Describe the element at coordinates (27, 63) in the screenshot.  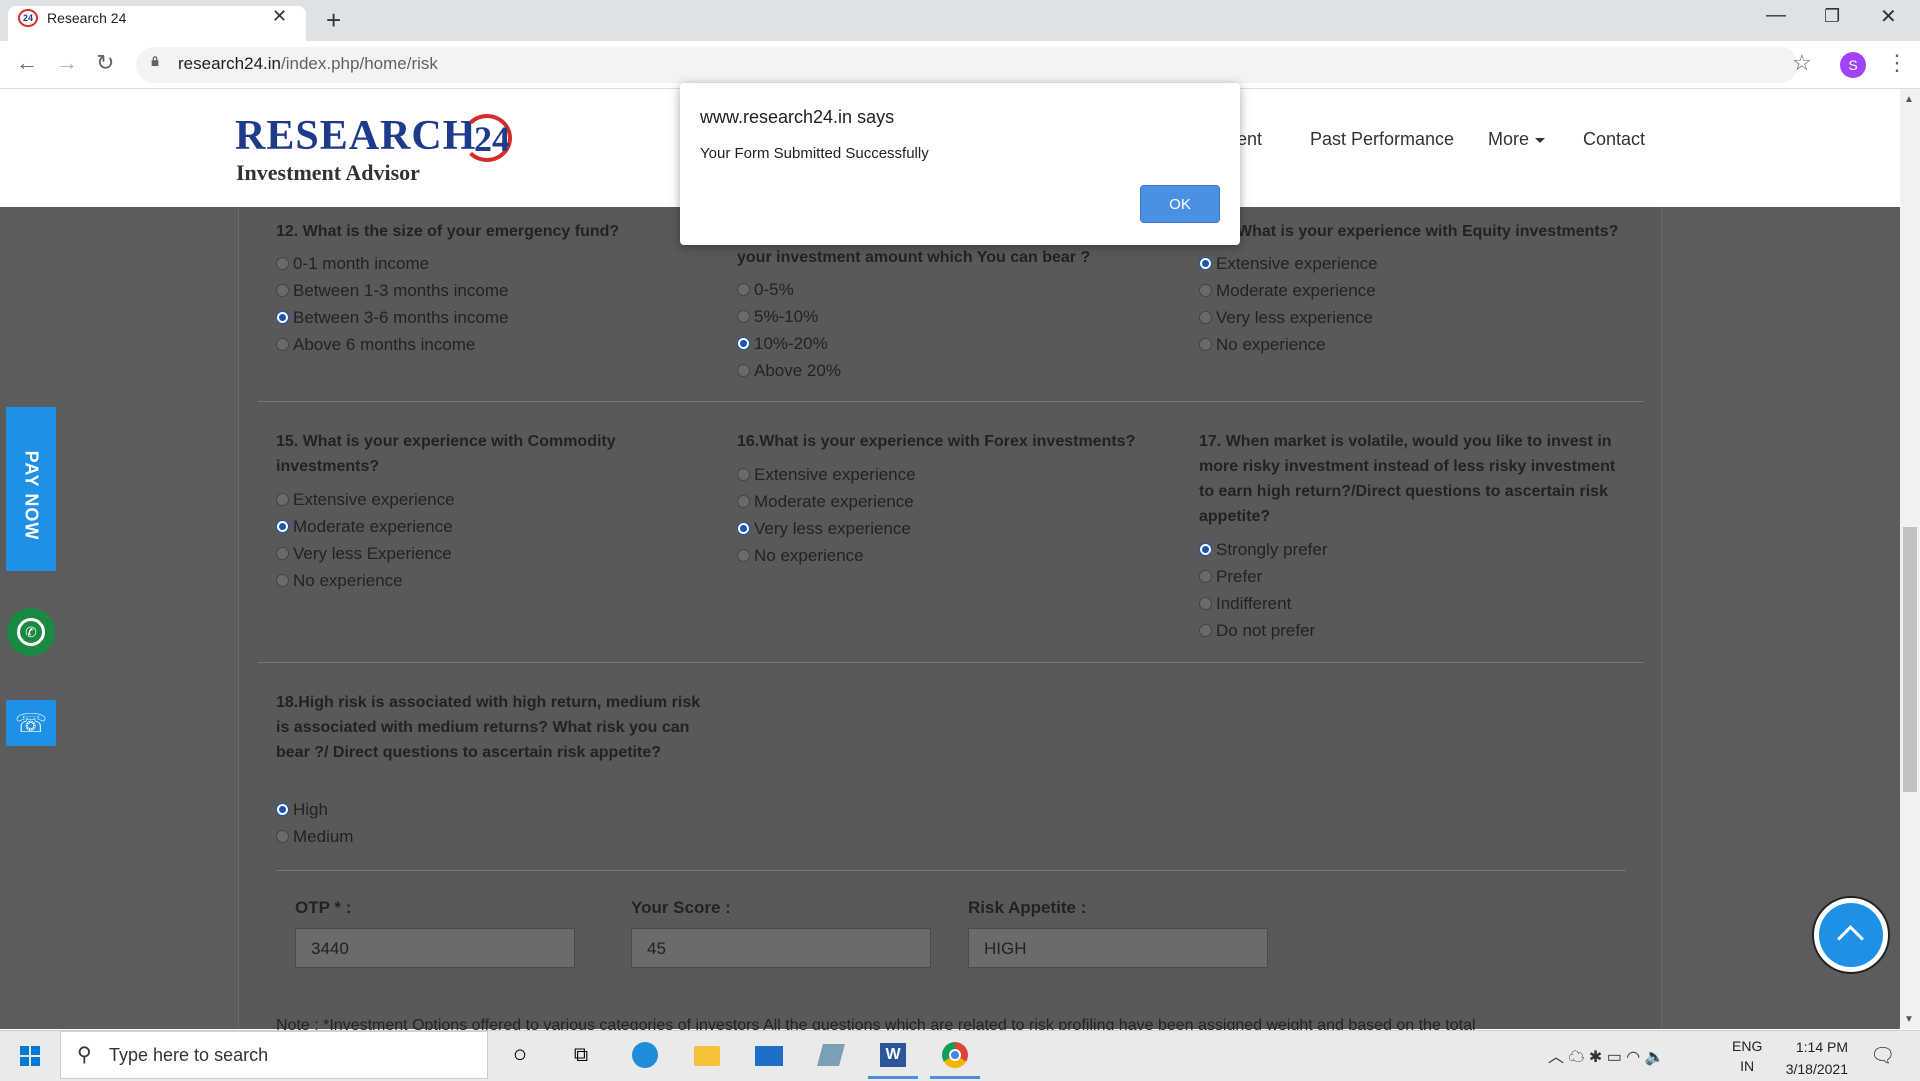
I see `back-arrow-icon: ←` at that location.